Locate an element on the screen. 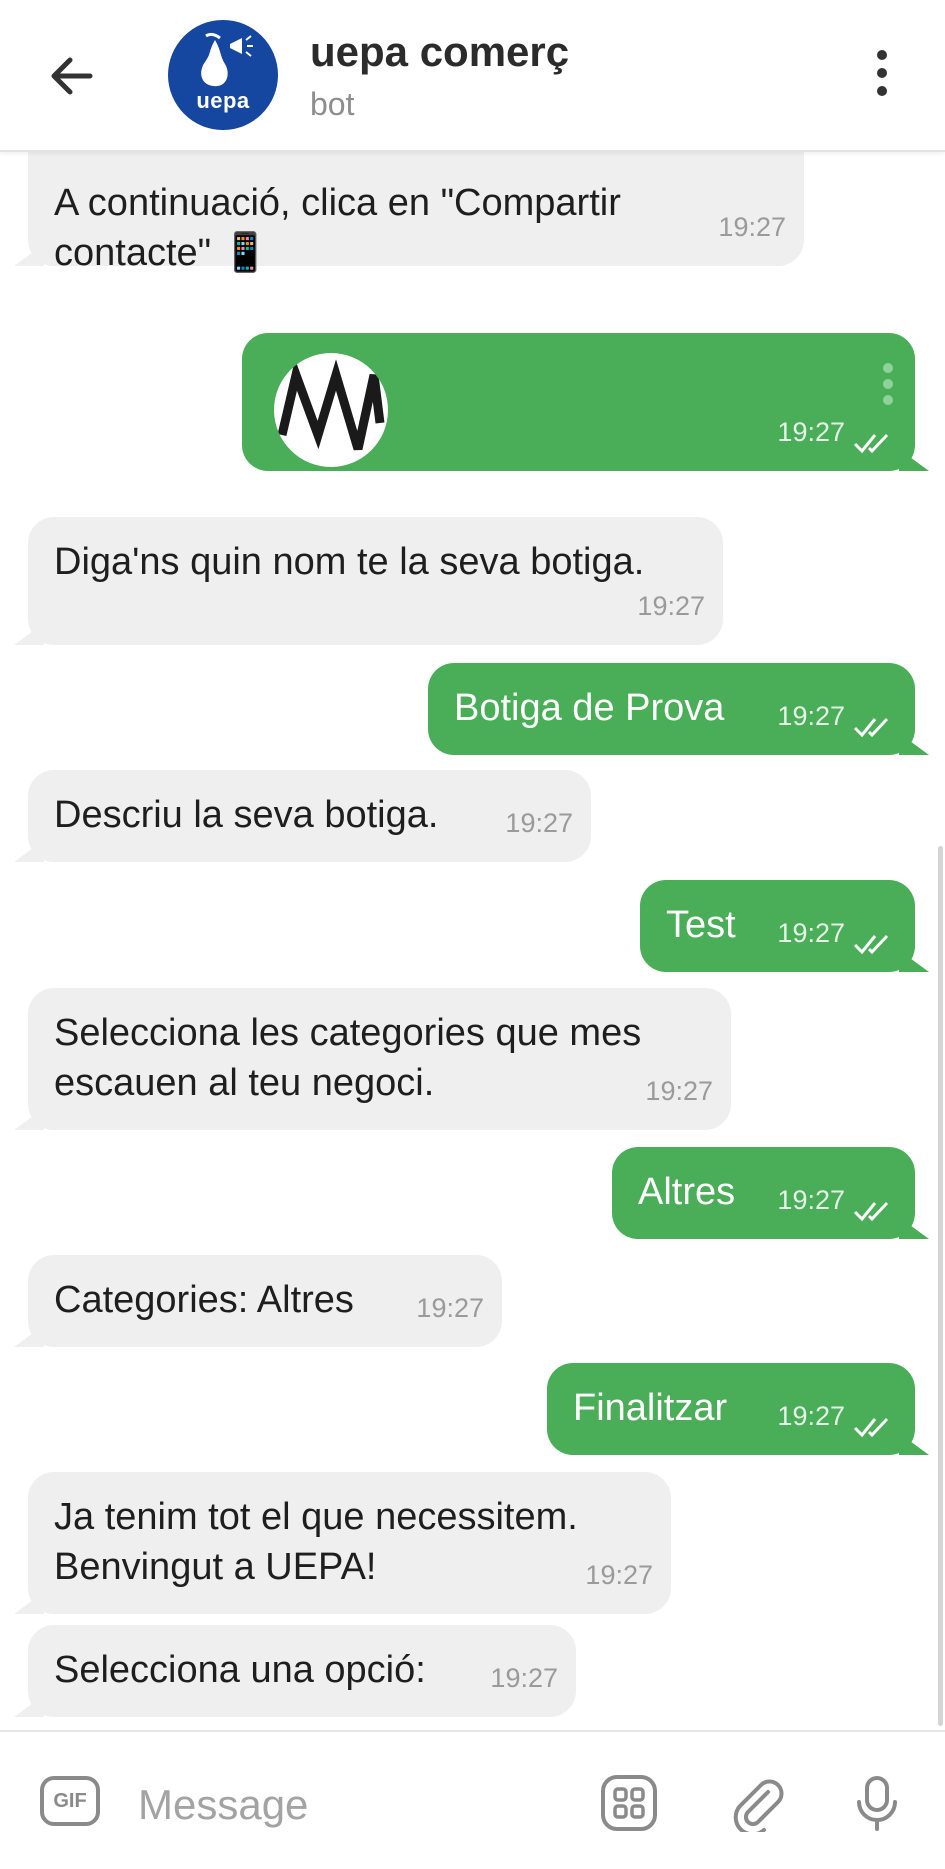 This screenshot has height=1869, width=945. incoming-message: Selecciona una opció: 19:27 is located at coordinates (302, 1671).